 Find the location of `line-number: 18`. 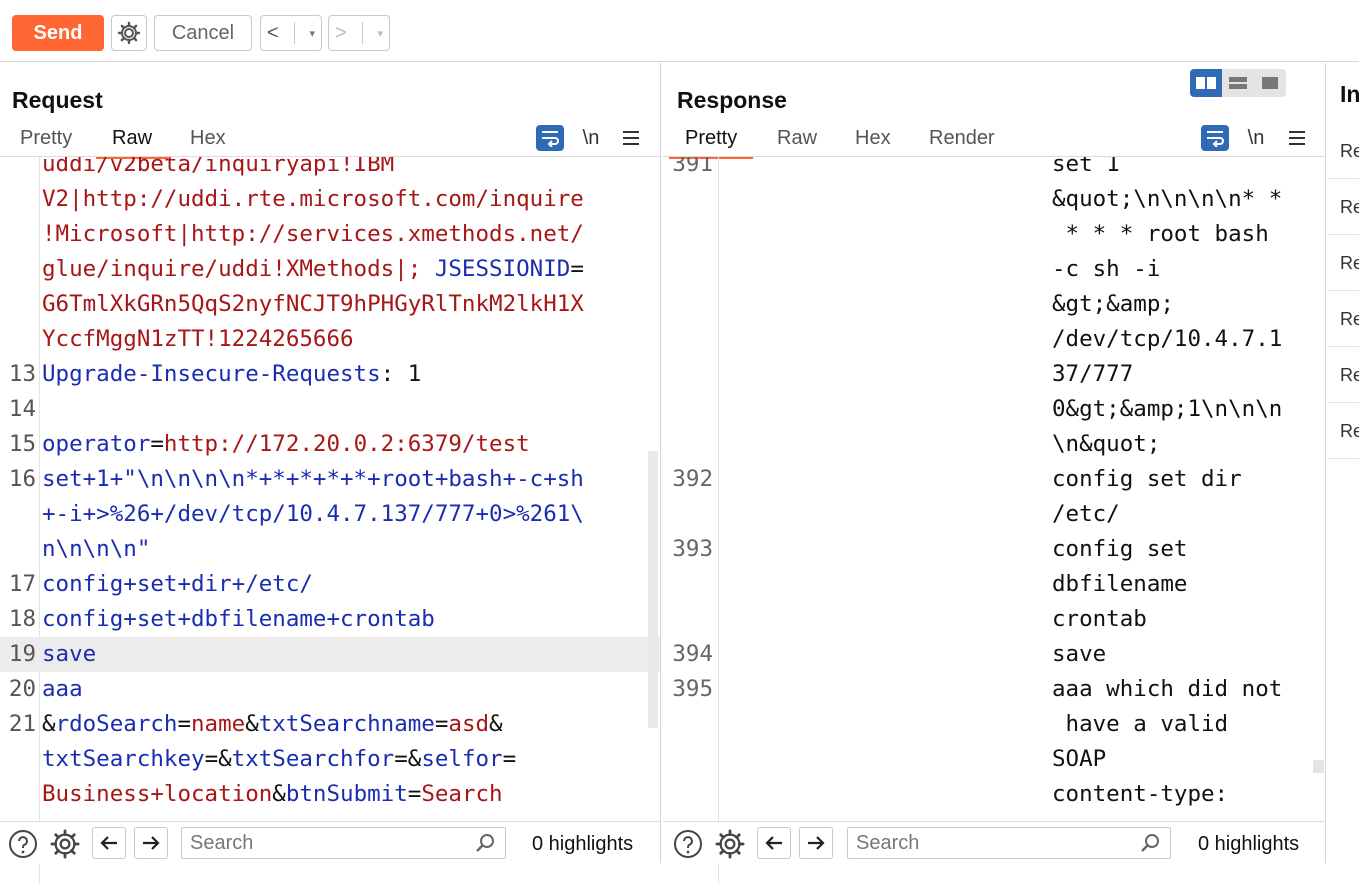

line-number: 18 is located at coordinates (22, 619).